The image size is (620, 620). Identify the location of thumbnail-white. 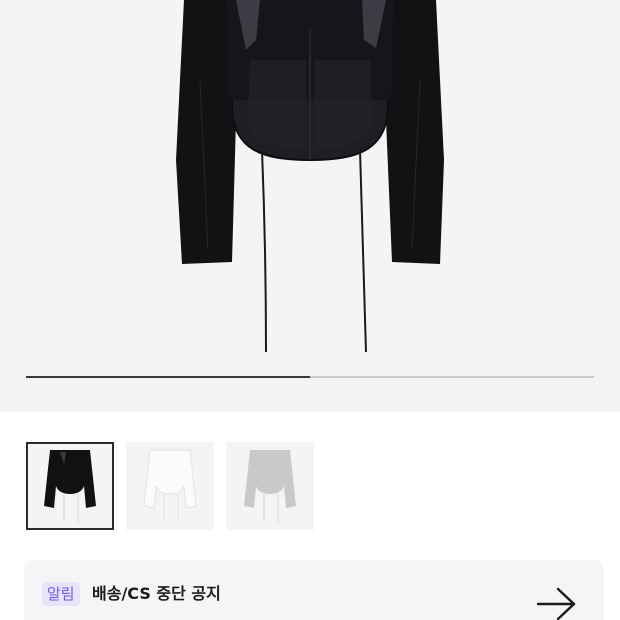
(170, 486).